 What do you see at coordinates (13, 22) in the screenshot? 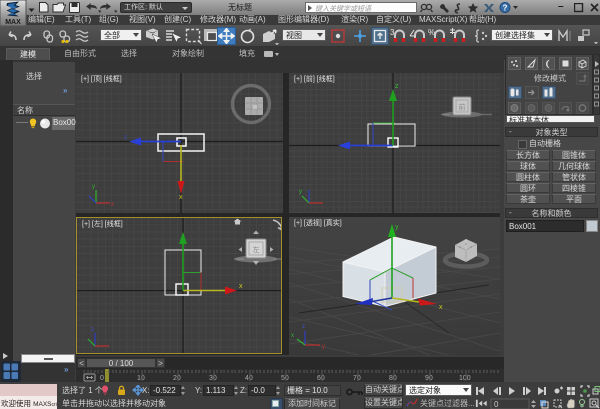
I see `svg-text: MAX` at bounding box center [13, 22].